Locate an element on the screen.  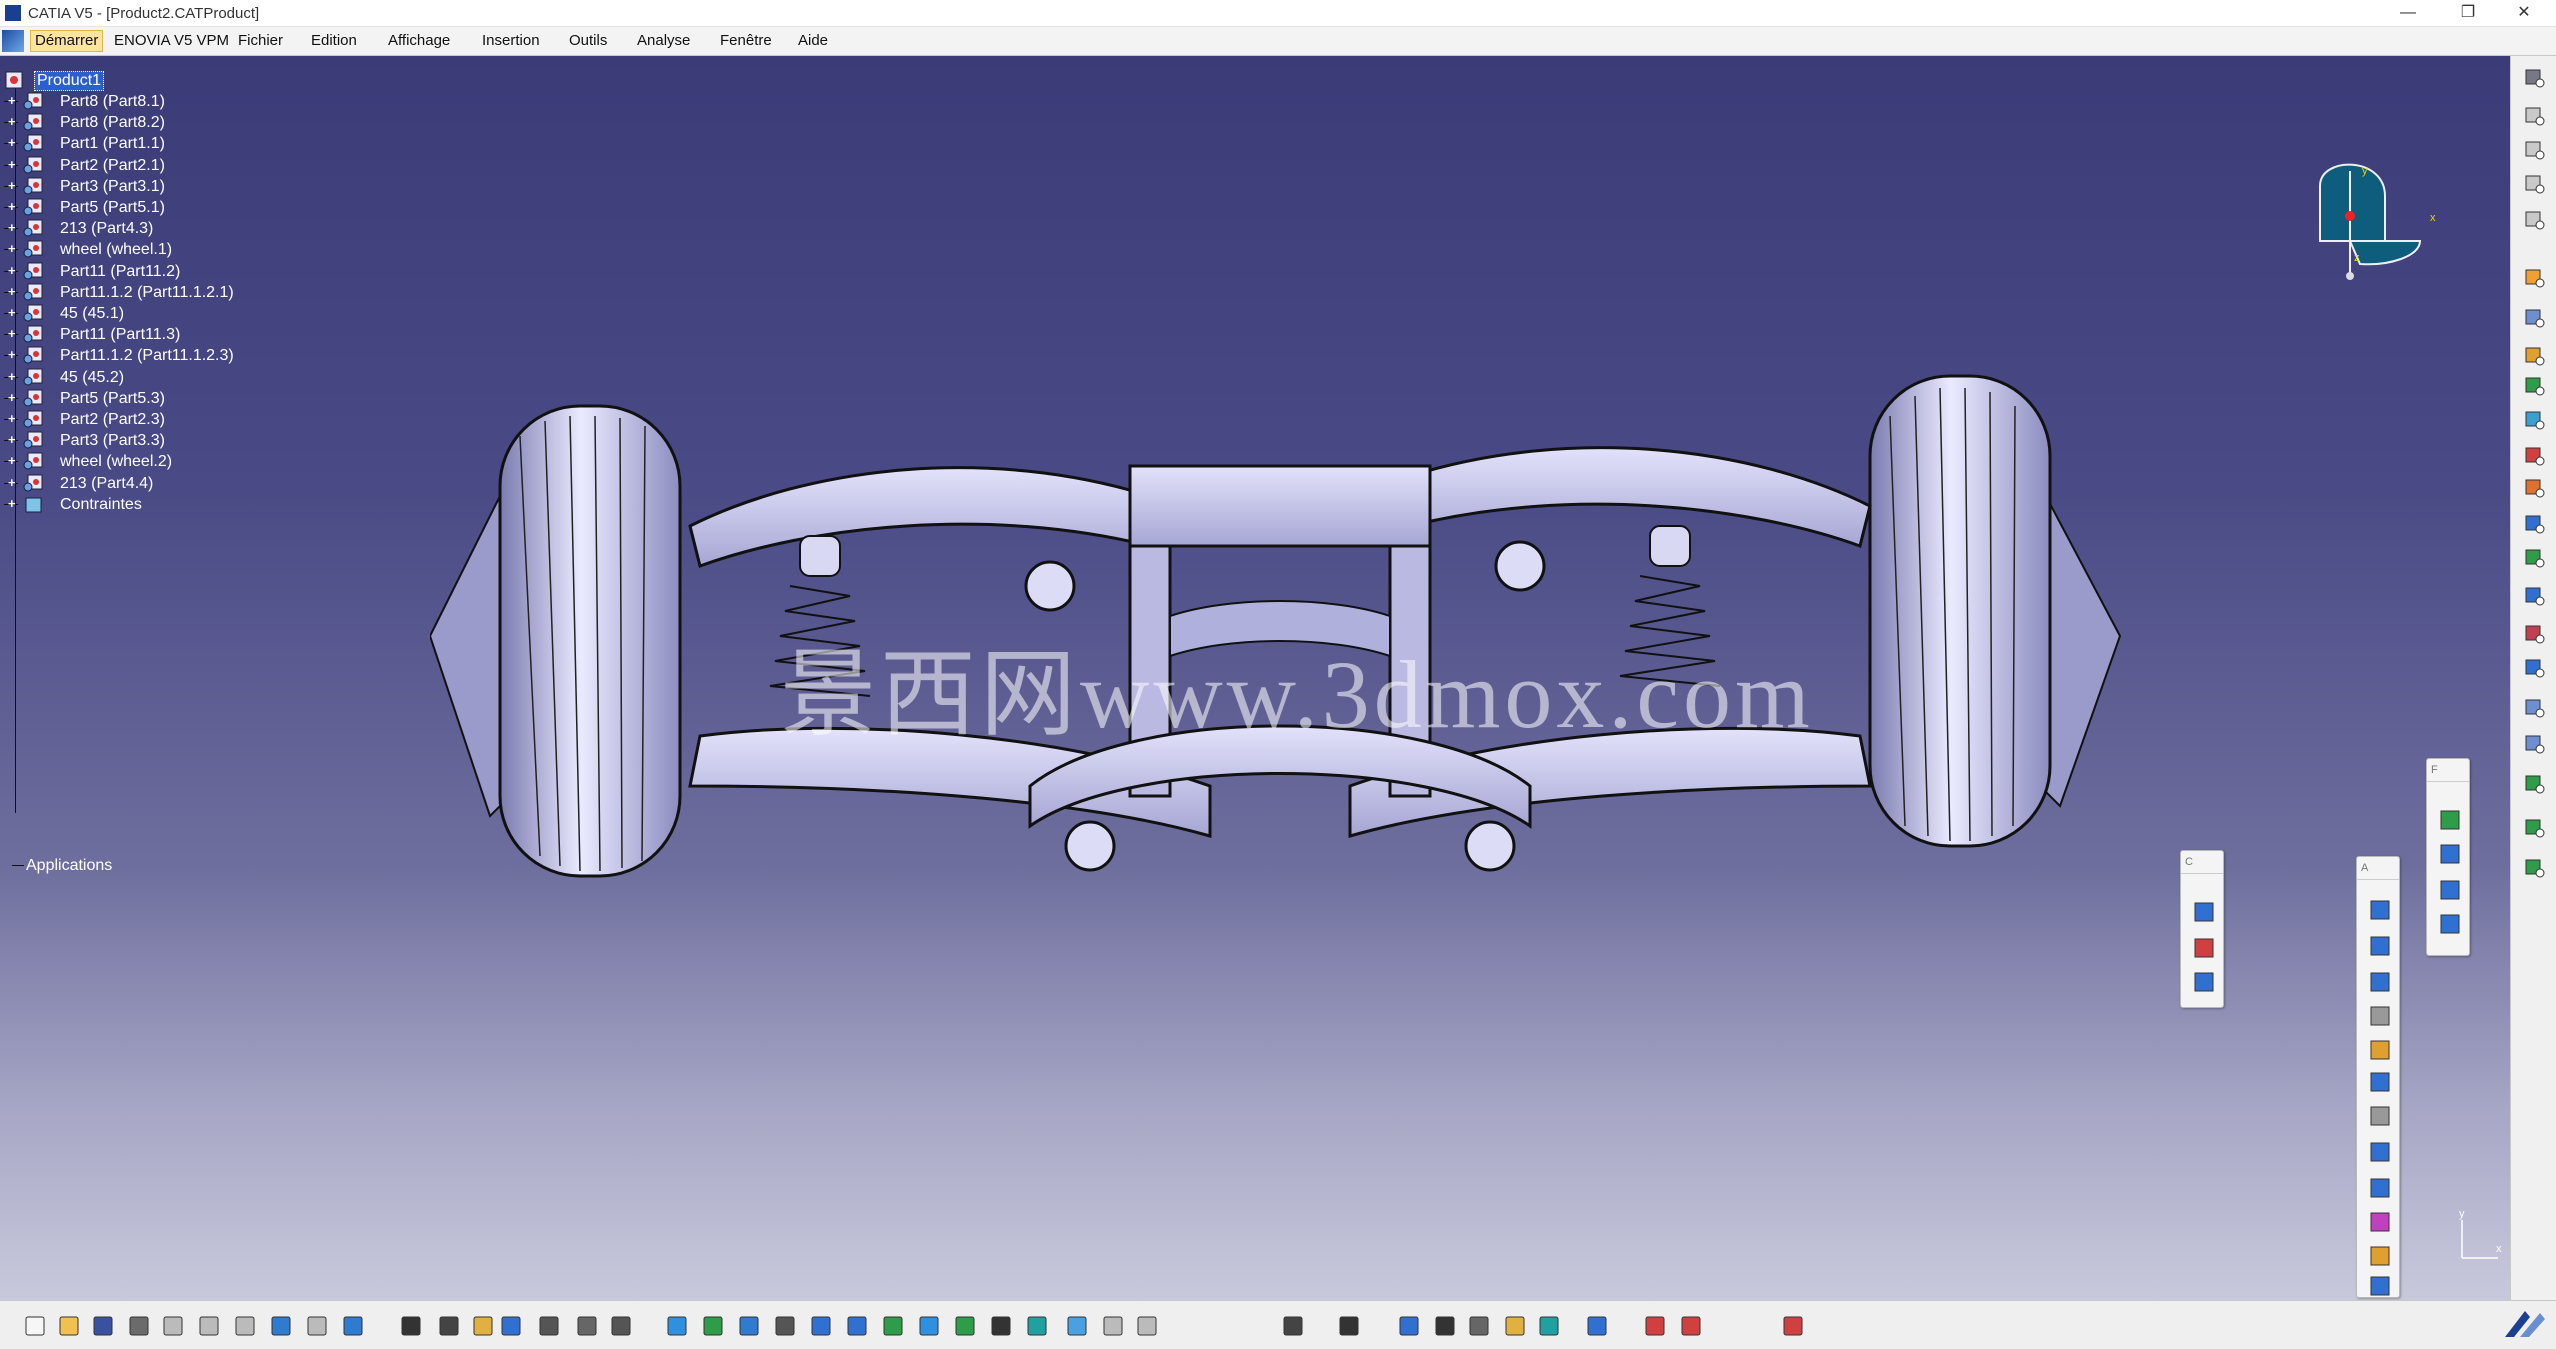
fix-icon is located at coordinates (2535, 386).